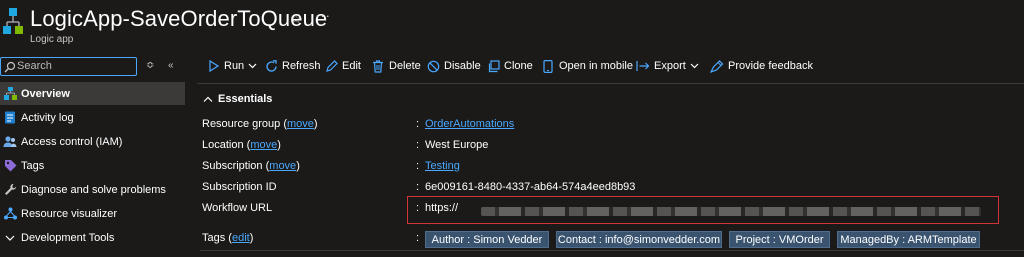 The image size is (1024, 257). Describe the element at coordinates (596, 66) in the screenshot. I see `open-in-mobile-label: Open in mobile` at that location.